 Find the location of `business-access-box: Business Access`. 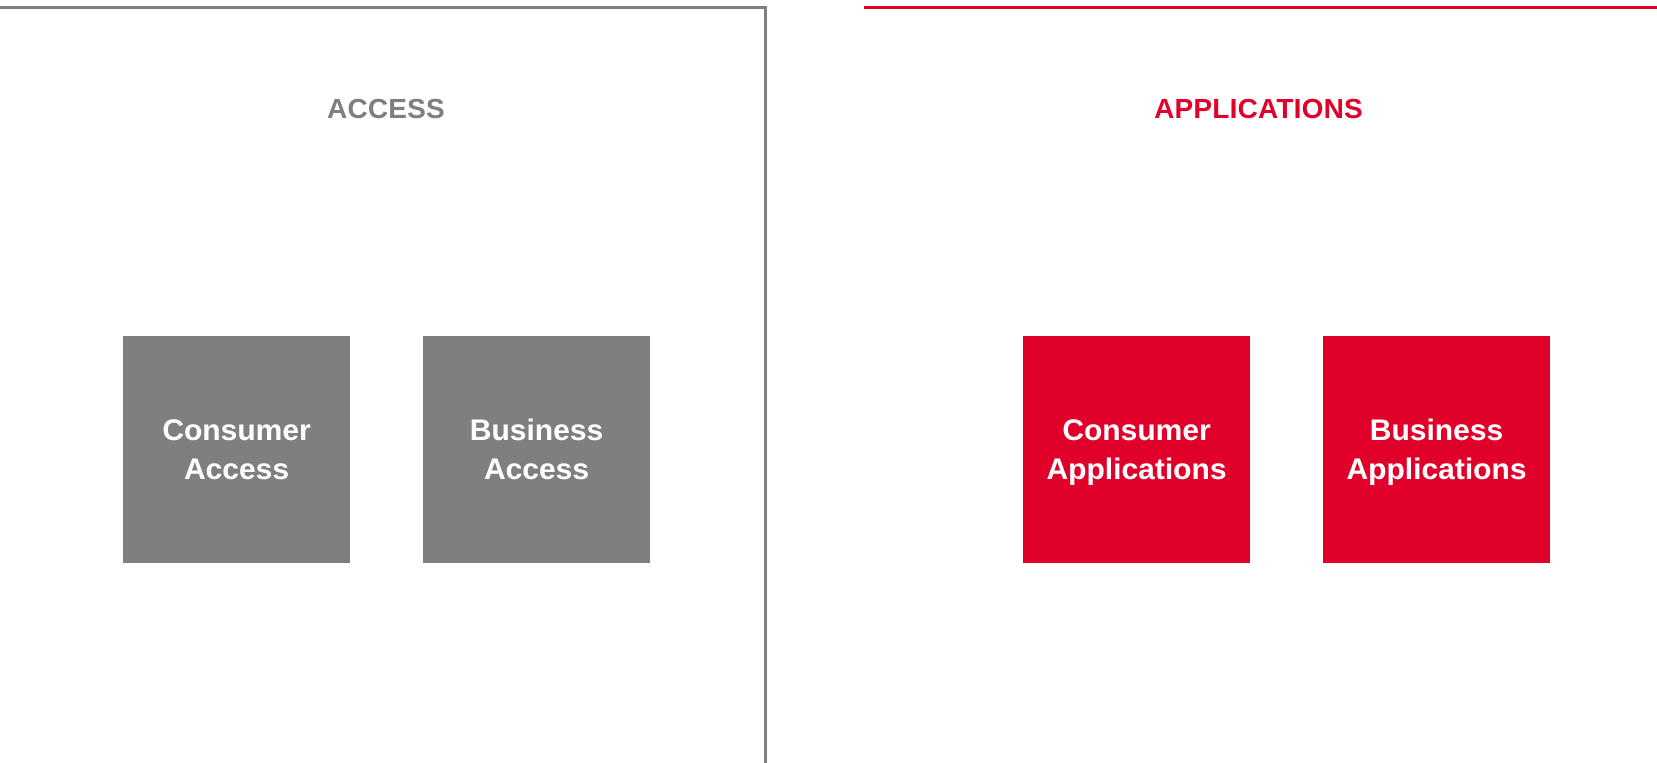

business-access-box: Business Access is located at coordinates (536, 449).